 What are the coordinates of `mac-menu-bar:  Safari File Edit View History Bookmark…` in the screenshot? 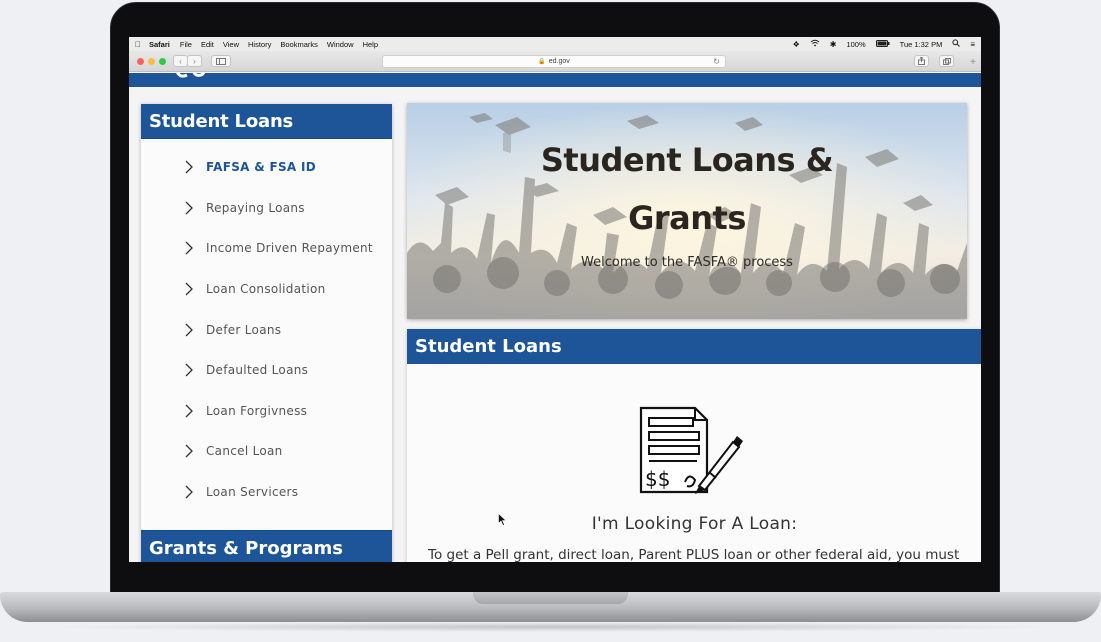 It's located at (555, 44).